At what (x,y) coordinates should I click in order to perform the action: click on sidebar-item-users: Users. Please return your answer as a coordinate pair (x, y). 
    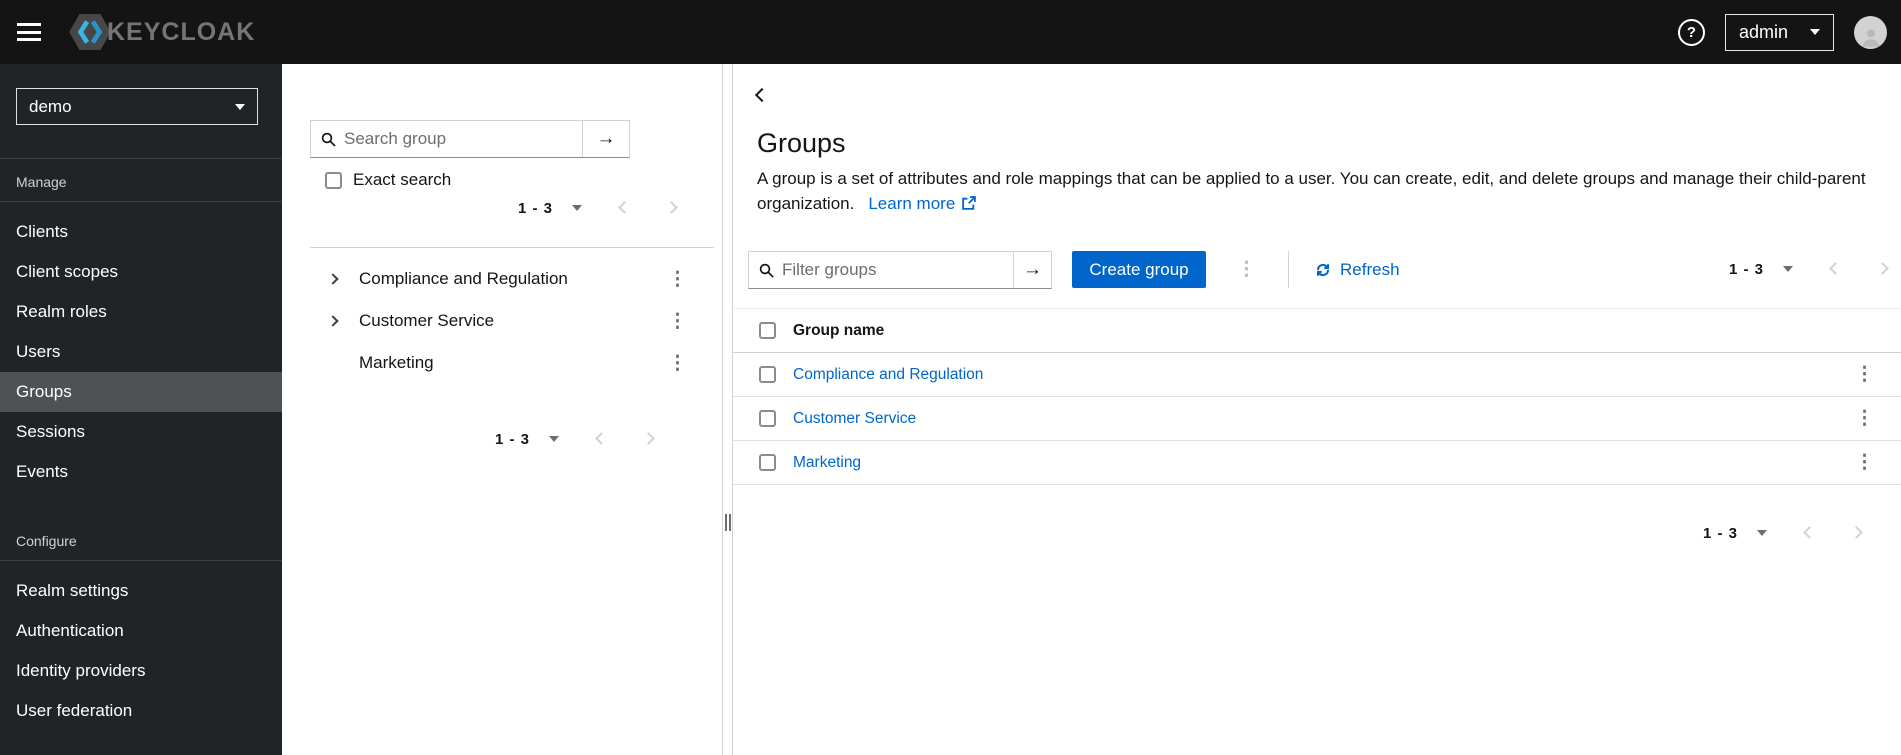
    Looking at the image, I should click on (141, 352).